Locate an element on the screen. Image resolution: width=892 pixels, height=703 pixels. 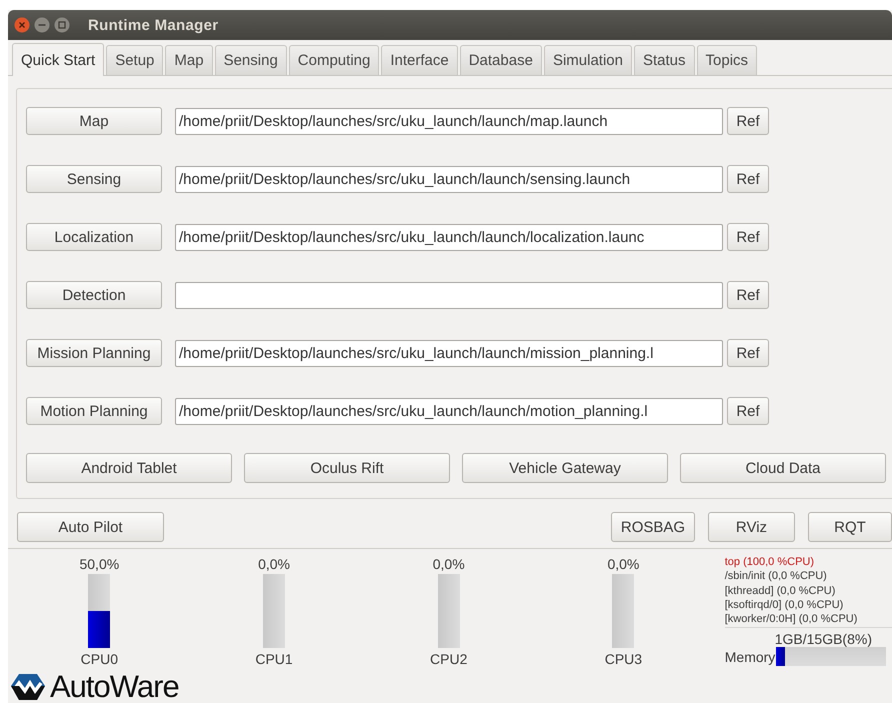
launch-button: Map is located at coordinates (94, 121).